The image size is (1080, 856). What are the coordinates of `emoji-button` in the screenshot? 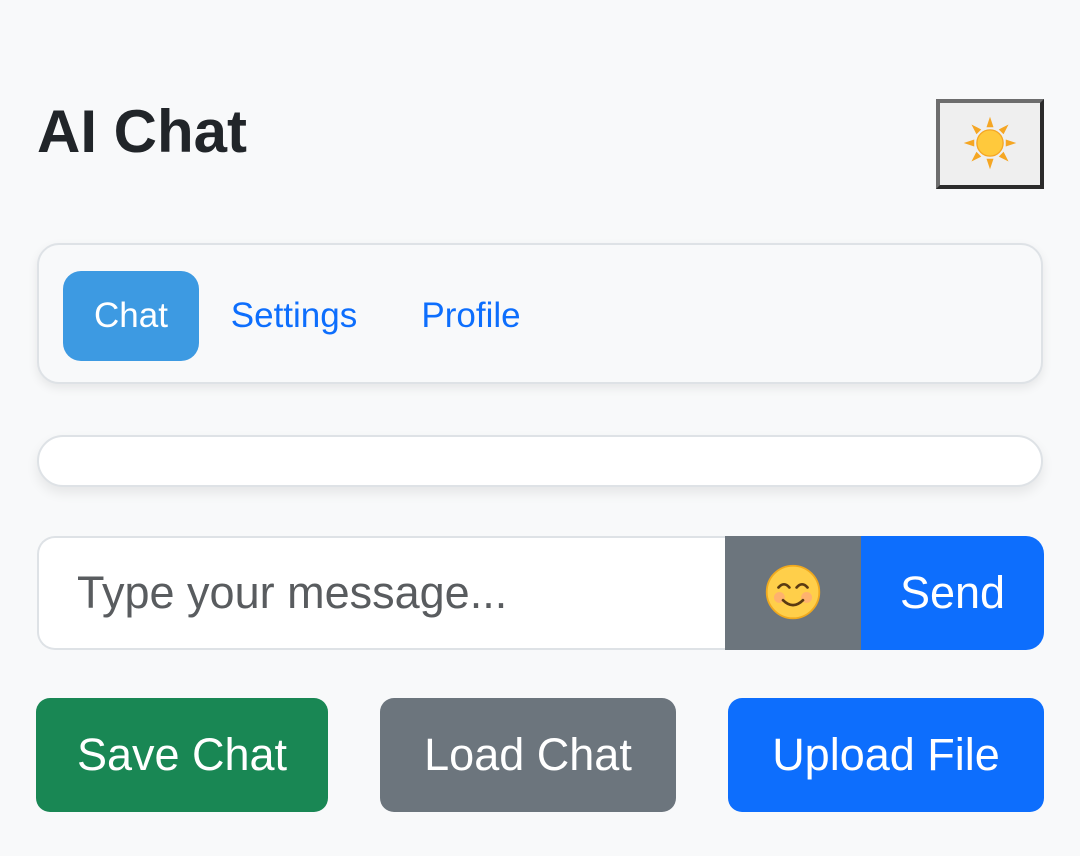 It's located at (793, 593).